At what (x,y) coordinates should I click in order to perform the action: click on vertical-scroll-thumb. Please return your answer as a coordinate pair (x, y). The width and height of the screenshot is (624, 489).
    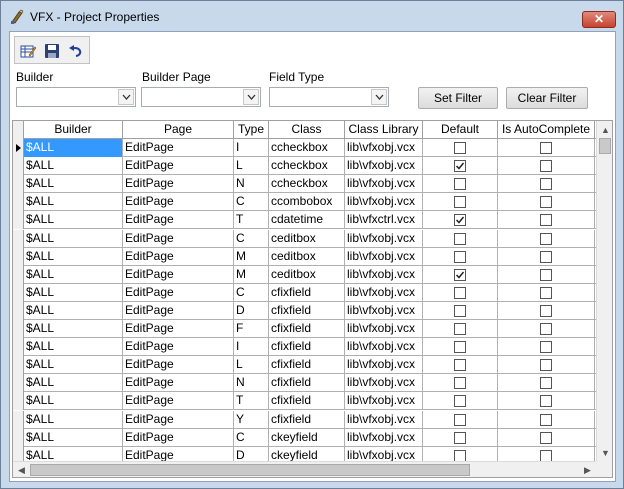
    Looking at the image, I should click on (605, 146).